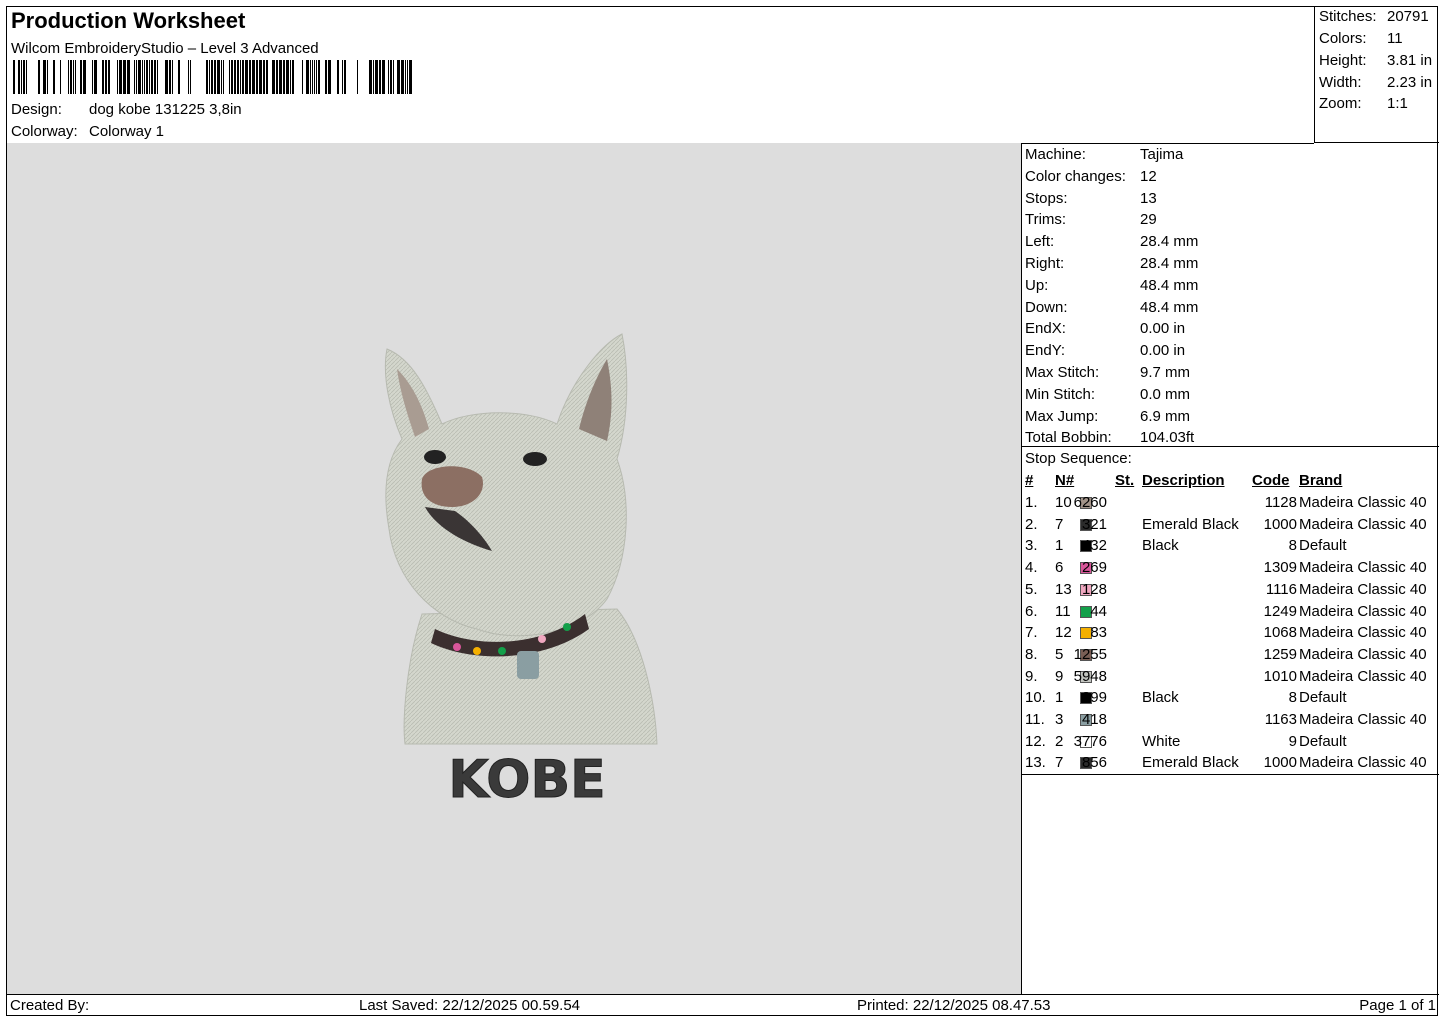 Image resolution: width=1445 pixels, height=1021 pixels. What do you see at coordinates (50, 1005) in the screenshot?
I see `created-by: Created By:` at bounding box center [50, 1005].